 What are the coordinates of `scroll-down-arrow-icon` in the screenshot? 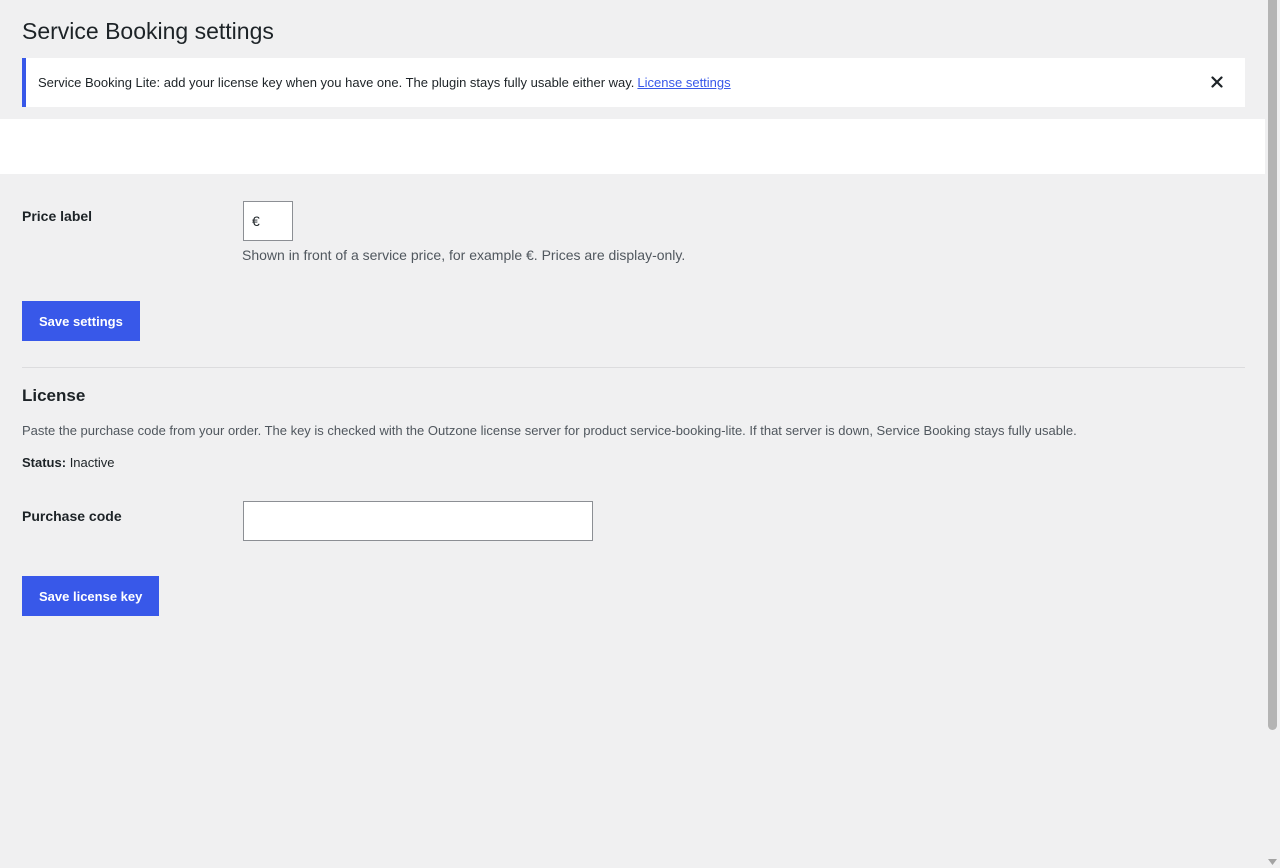 It's located at (1272, 861).